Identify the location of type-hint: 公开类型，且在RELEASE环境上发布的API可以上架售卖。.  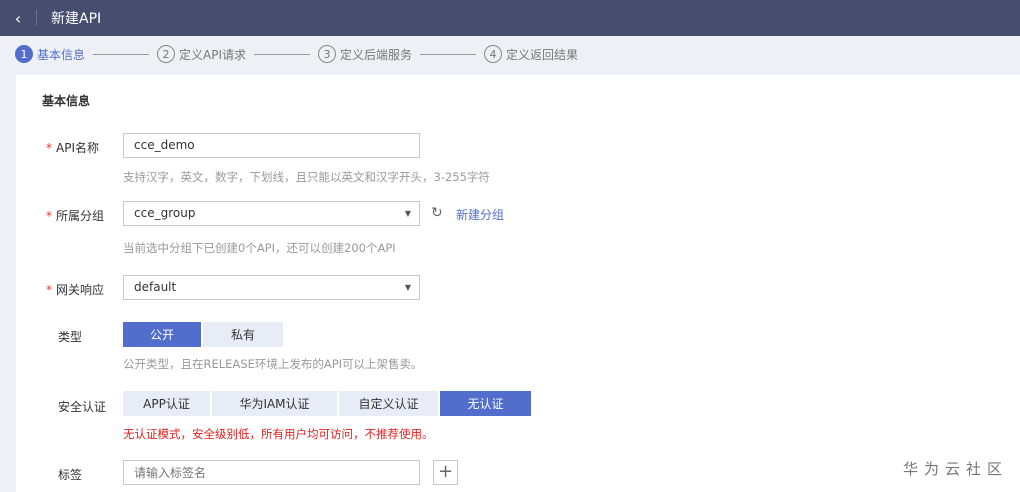
(273, 364).